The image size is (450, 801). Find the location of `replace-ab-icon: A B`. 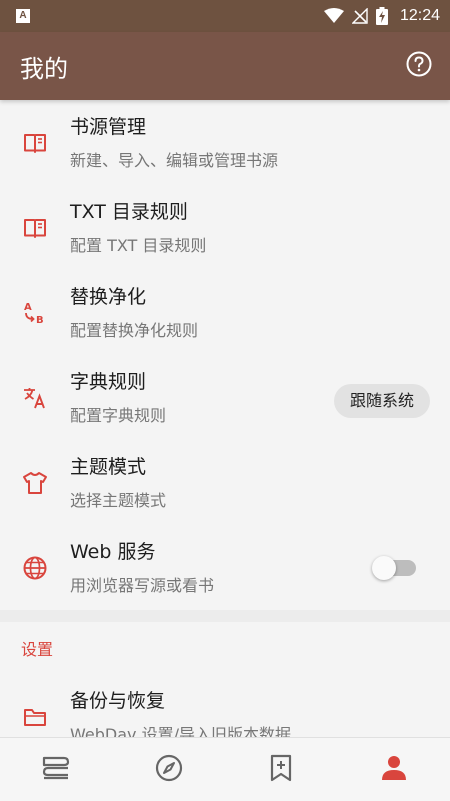

replace-ab-icon: A B is located at coordinates (35, 313).